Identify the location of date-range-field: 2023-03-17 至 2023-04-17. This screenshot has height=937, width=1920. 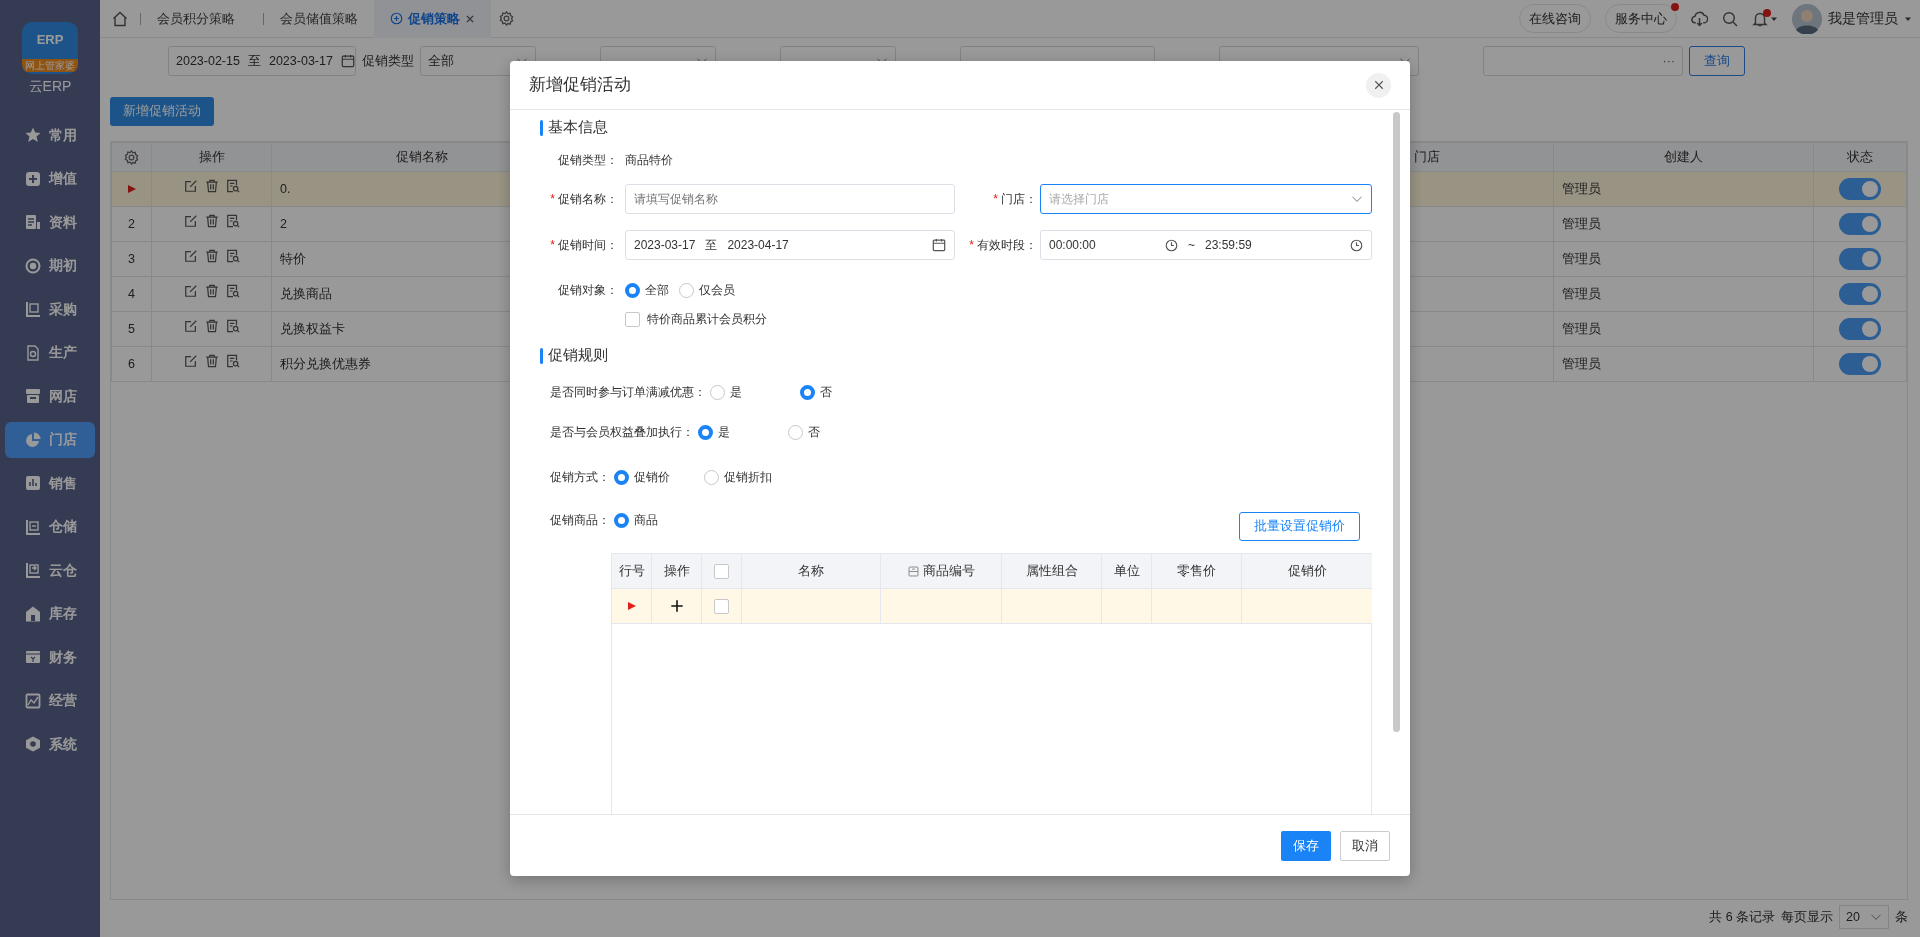
(790, 245).